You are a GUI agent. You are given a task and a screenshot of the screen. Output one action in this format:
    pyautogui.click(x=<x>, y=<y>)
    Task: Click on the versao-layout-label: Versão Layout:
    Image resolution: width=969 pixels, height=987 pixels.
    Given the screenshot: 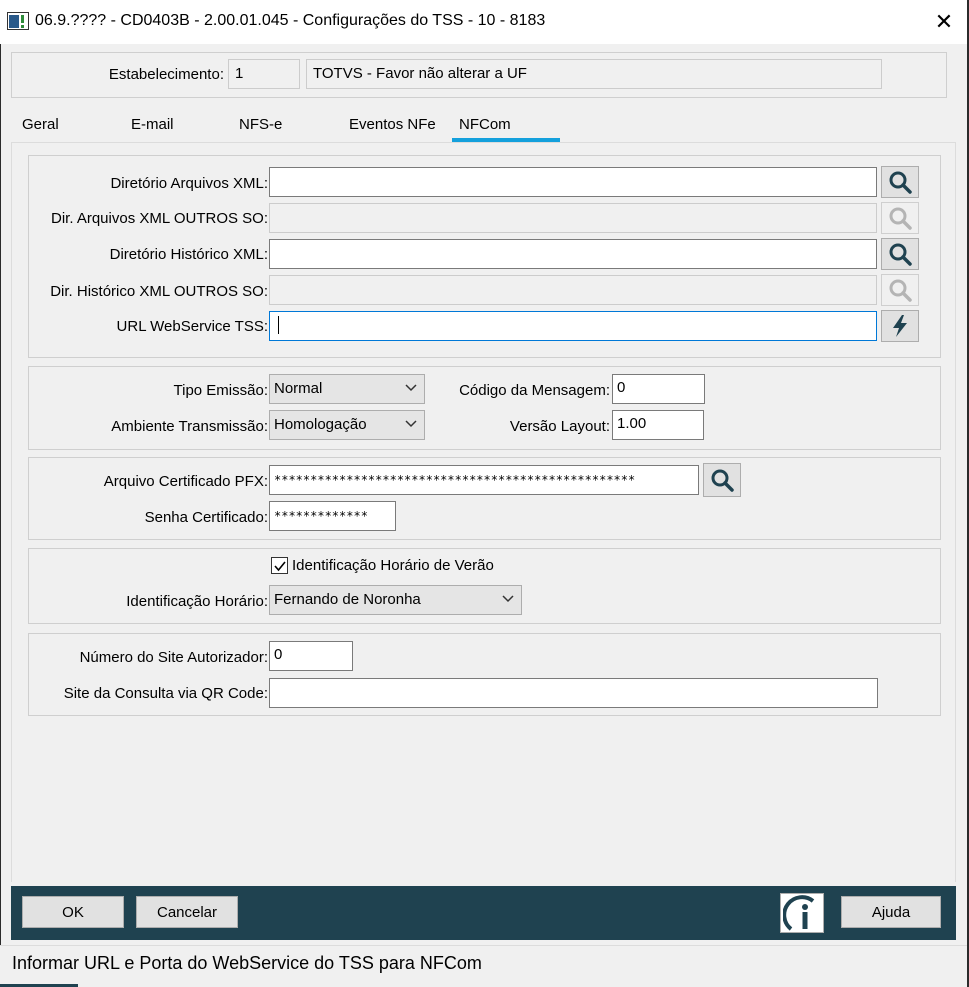 What is the action you would take?
    pyautogui.click(x=559, y=426)
    